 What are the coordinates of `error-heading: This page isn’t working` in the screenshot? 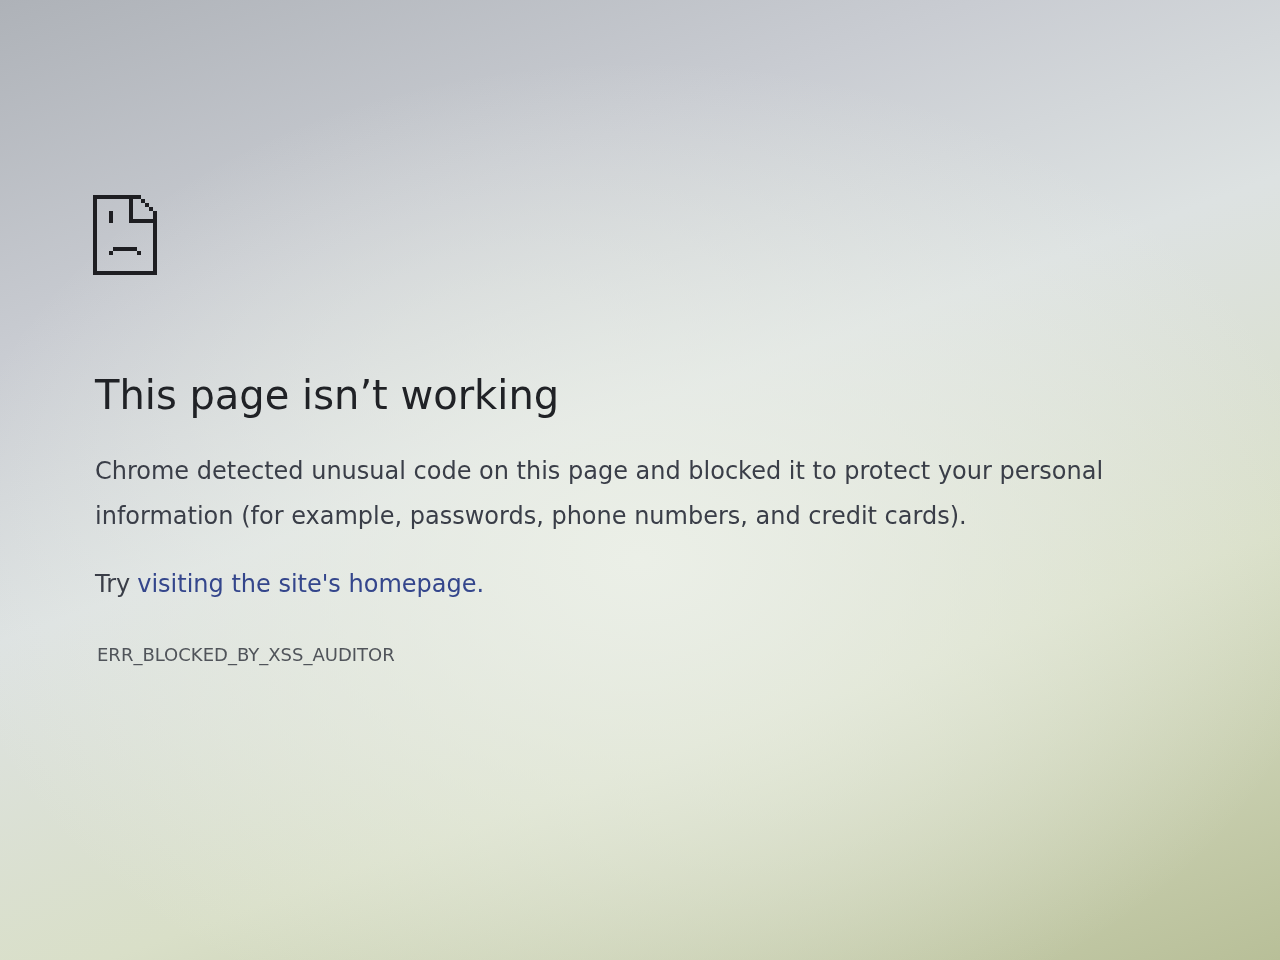 It's located at (327, 395).